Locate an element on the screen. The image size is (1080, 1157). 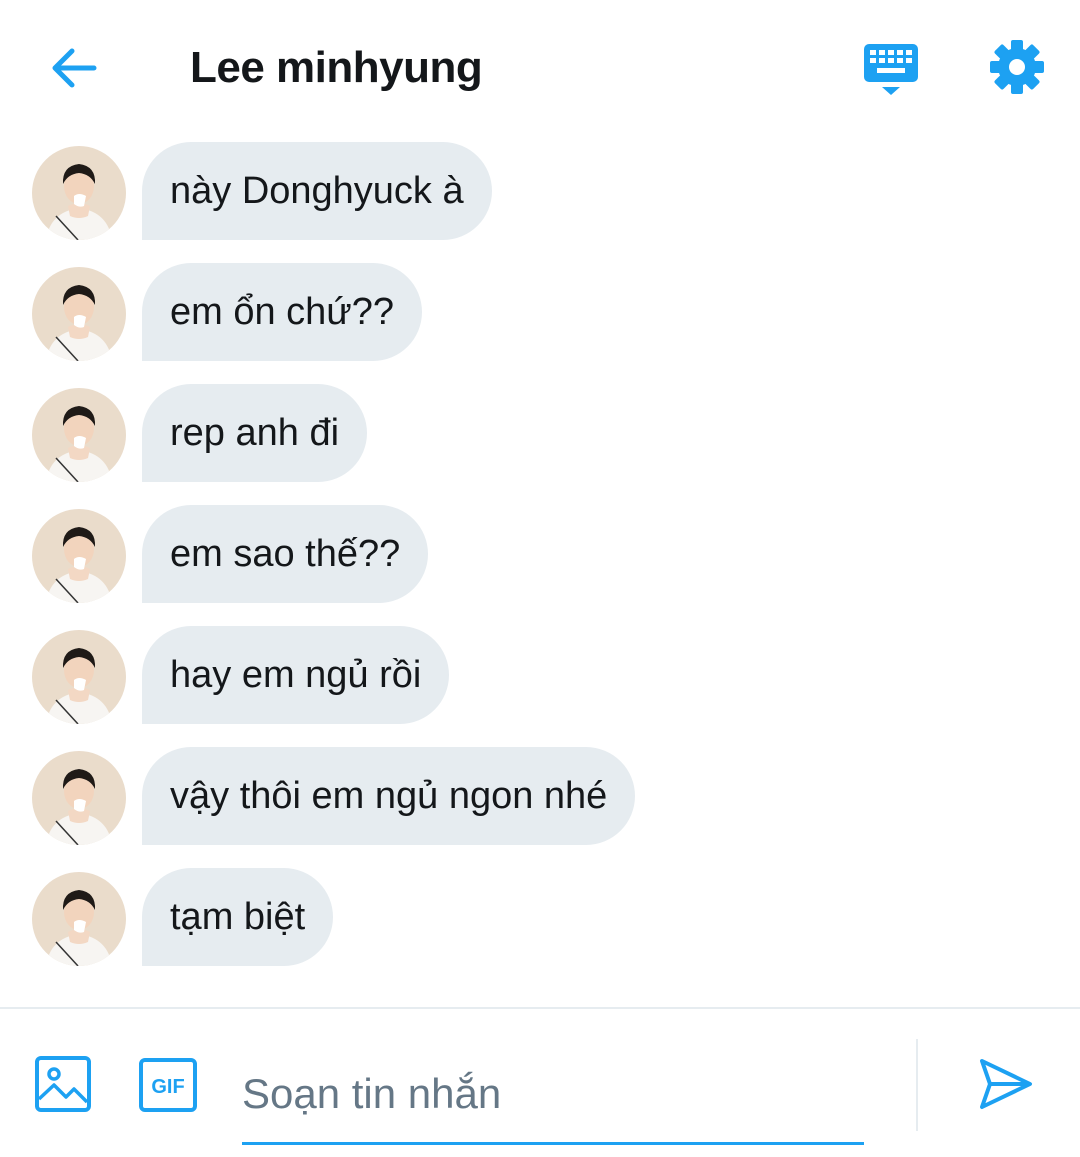
keyboard-icon is located at coordinates (891, 69).